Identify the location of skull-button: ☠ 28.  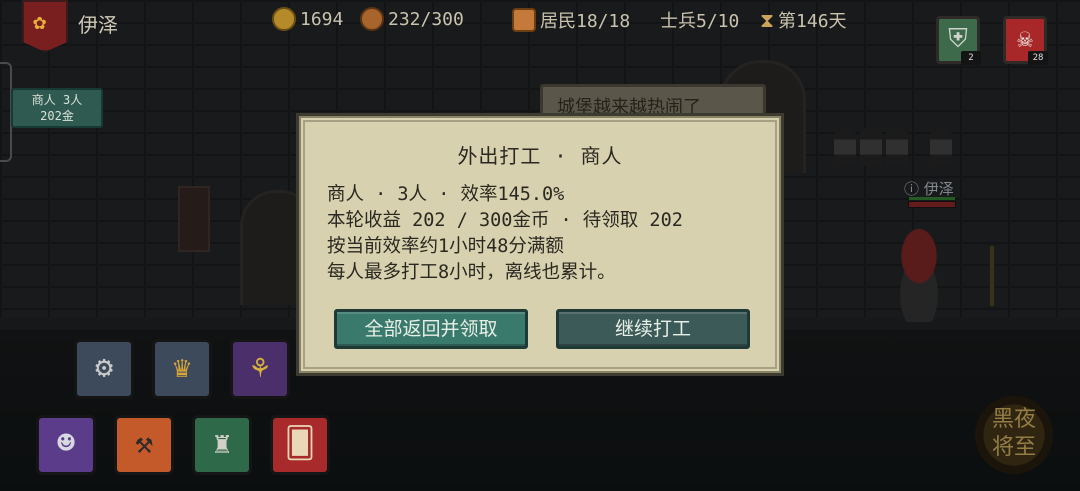
(1025, 40).